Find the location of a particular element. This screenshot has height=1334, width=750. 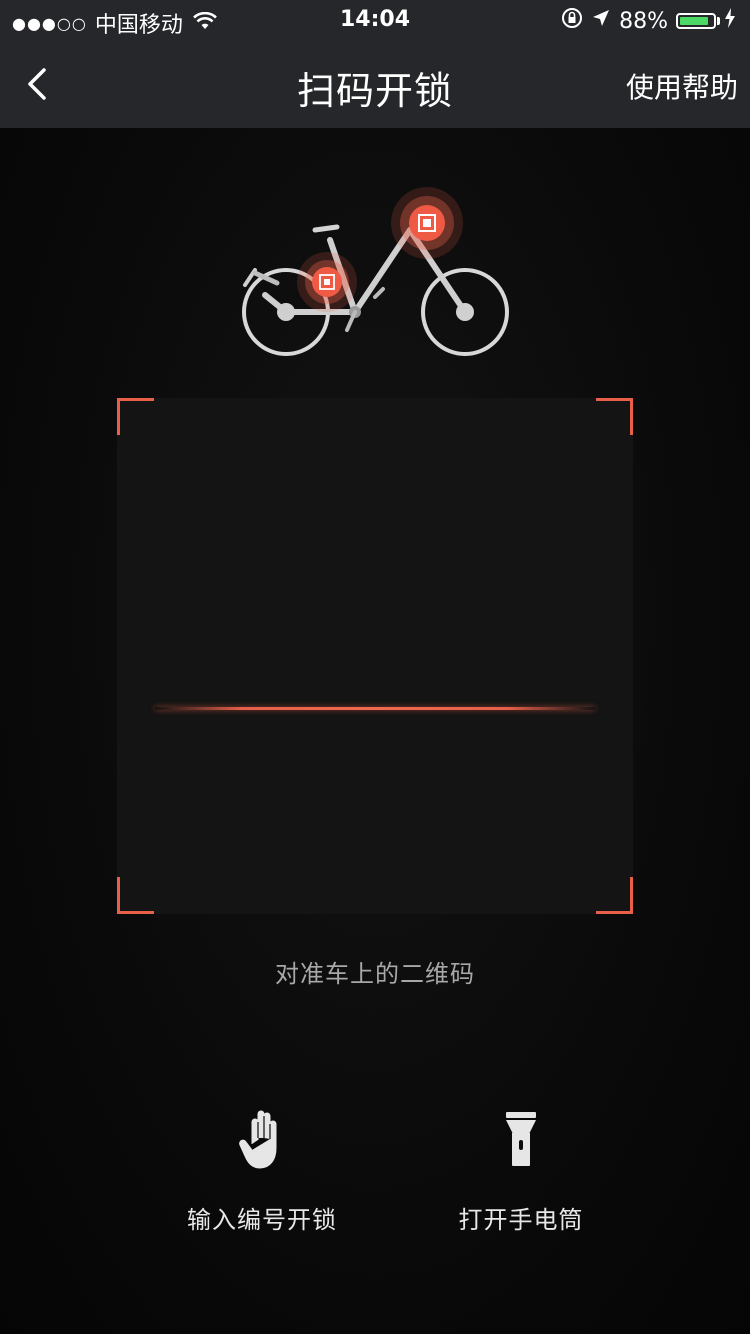

battery-percent: 88% is located at coordinates (643, 21).